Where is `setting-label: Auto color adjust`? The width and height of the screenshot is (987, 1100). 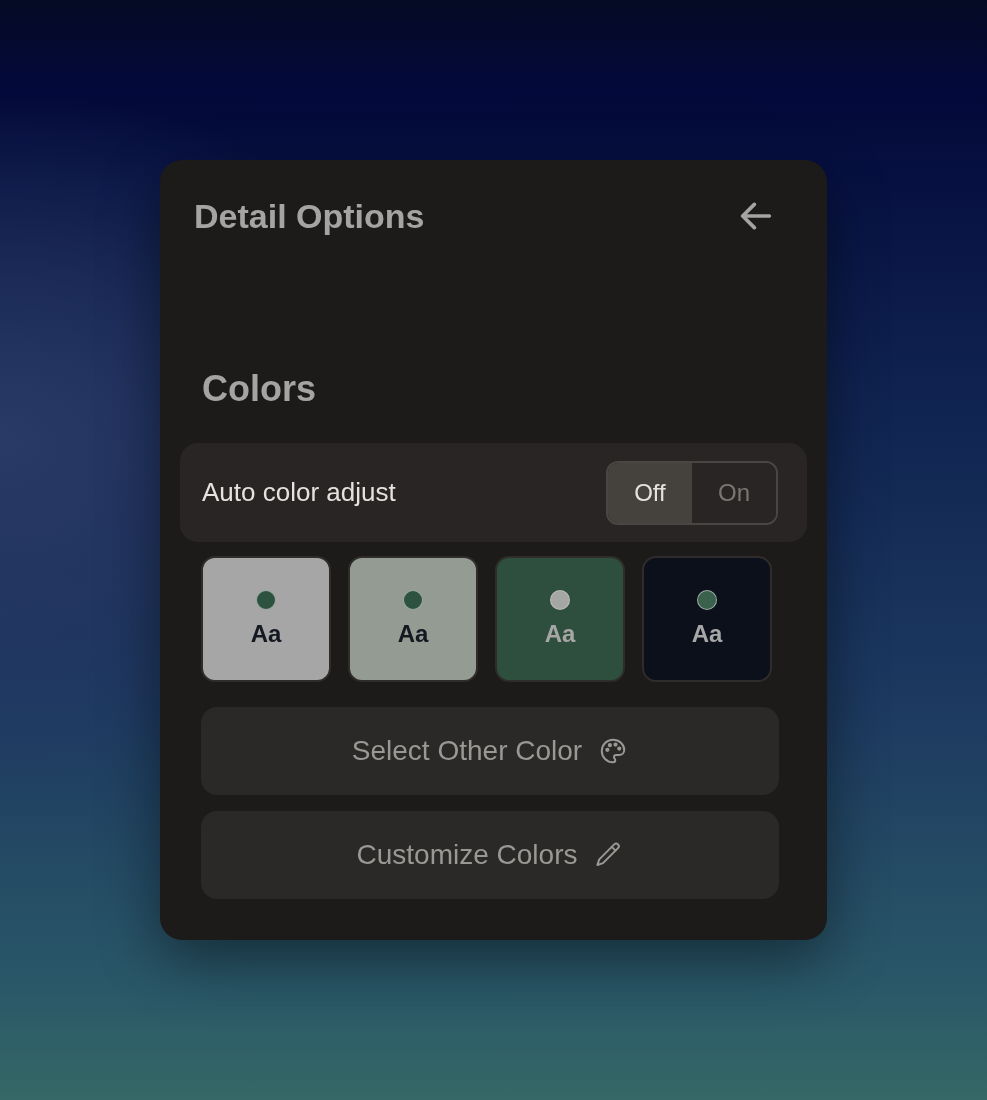 setting-label: Auto color adjust is located at coordinates (299, 492).